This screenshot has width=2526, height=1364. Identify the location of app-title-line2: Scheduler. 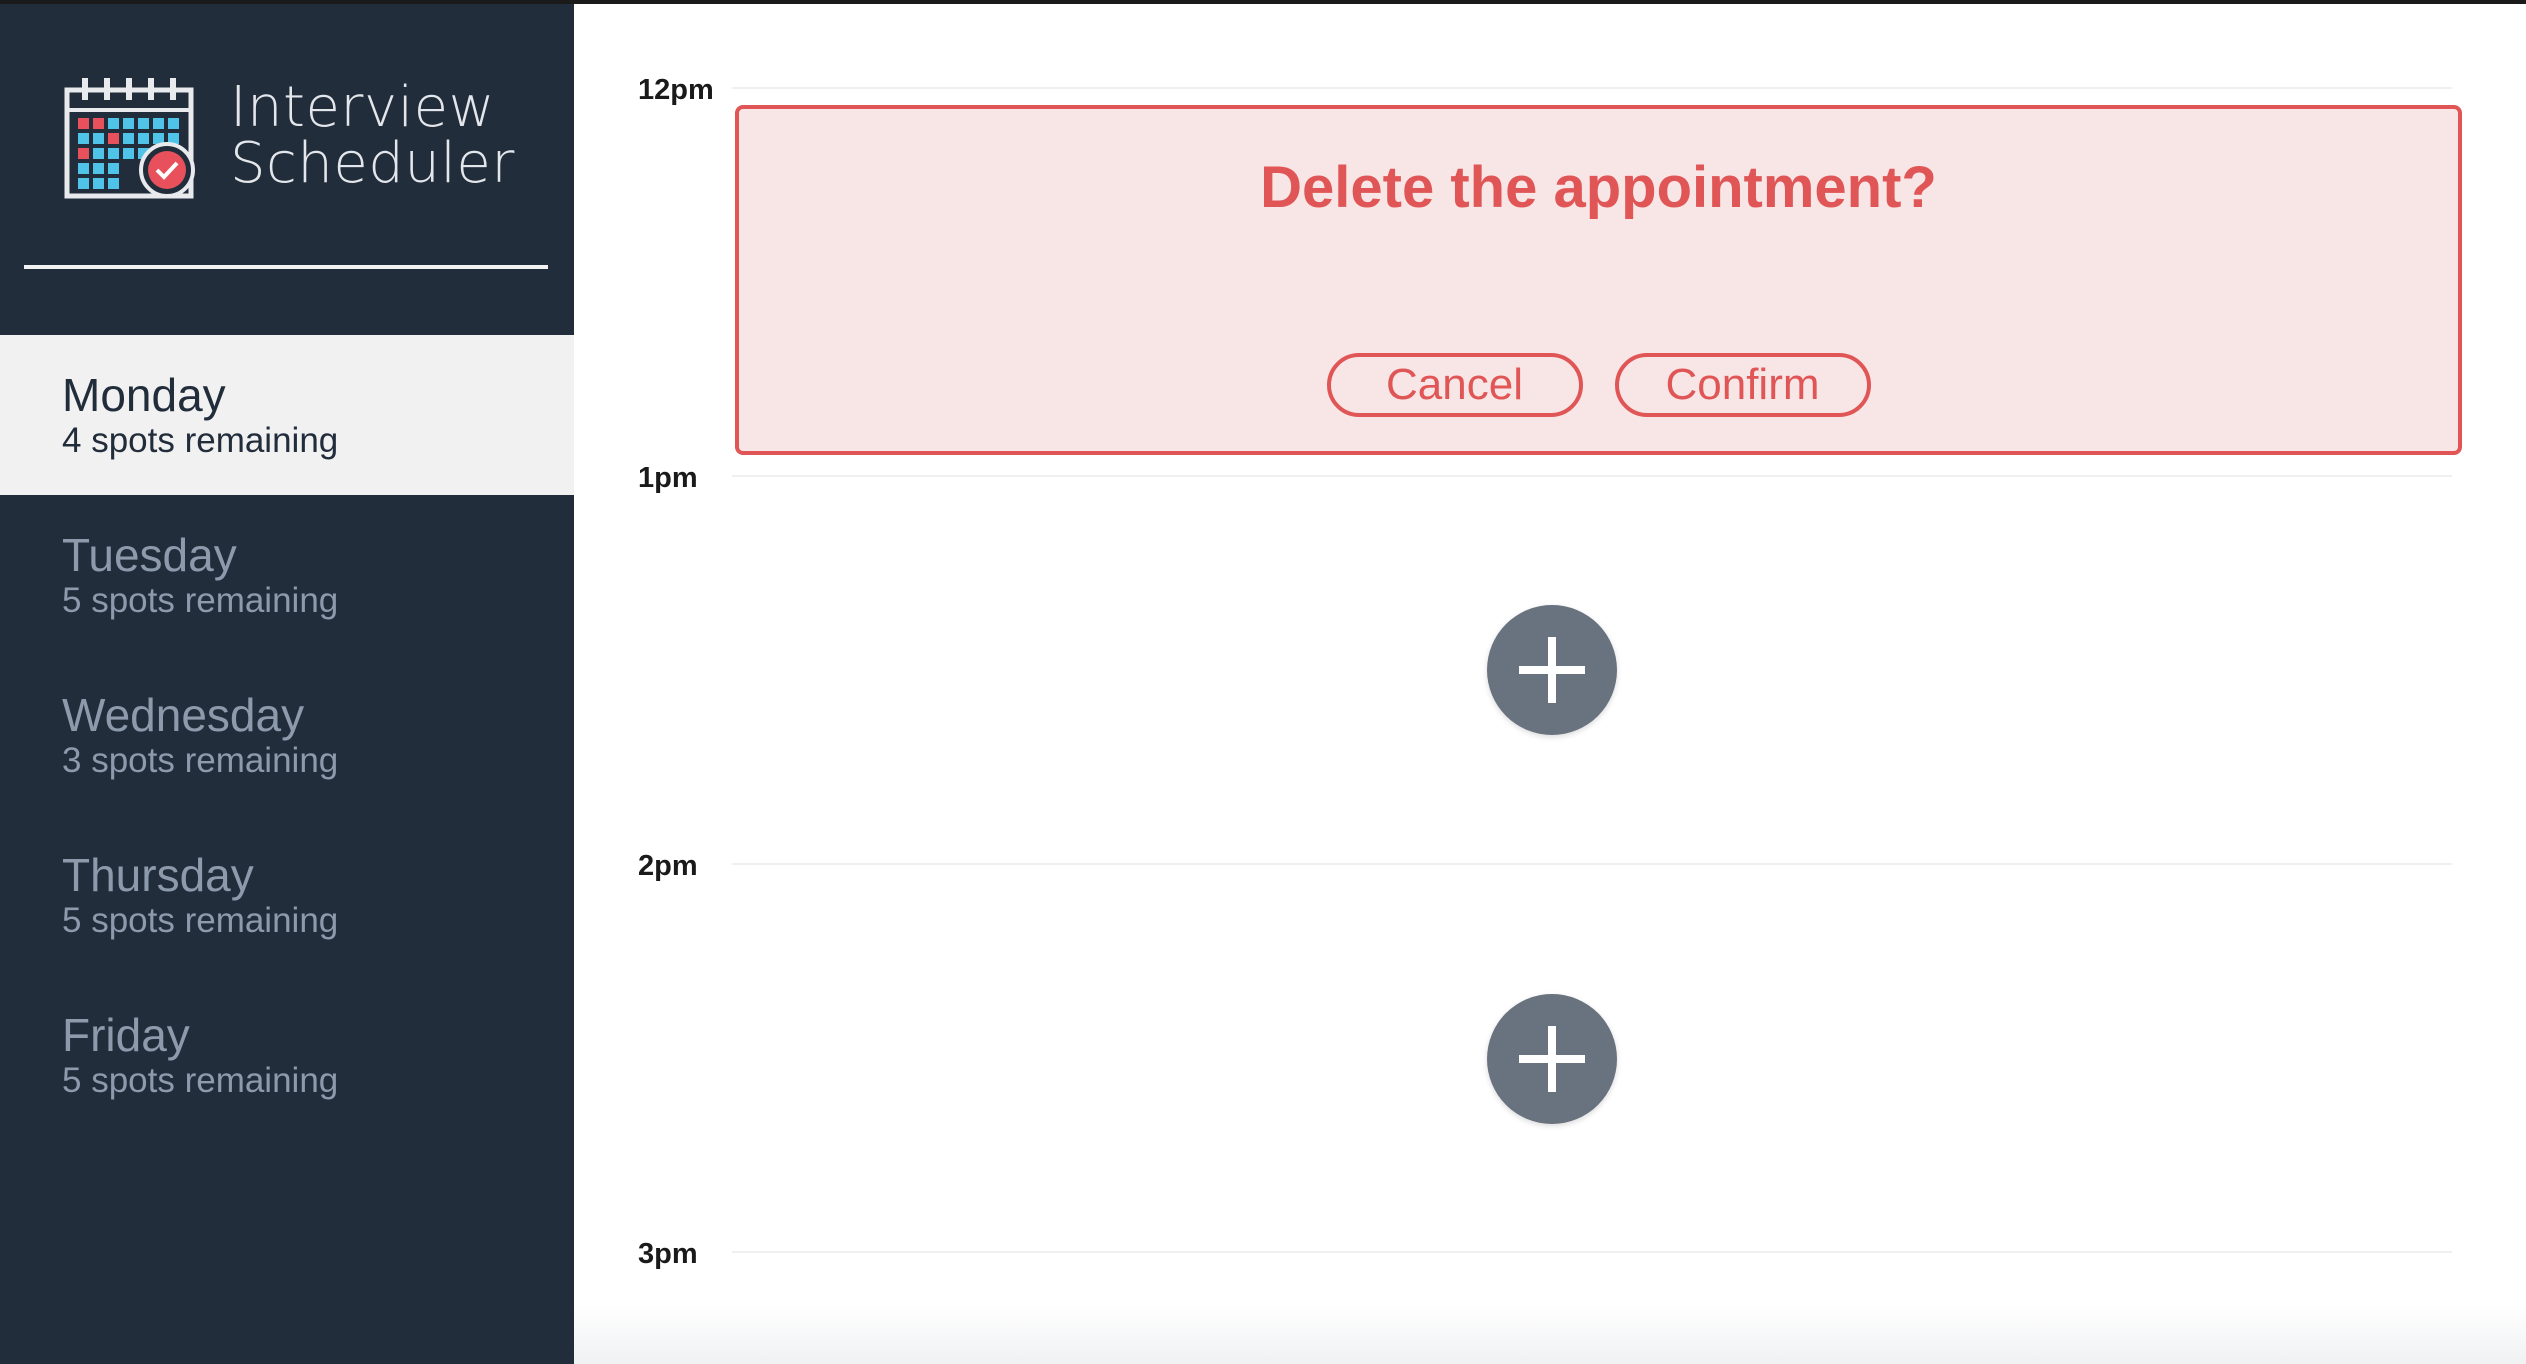
(372, 163).